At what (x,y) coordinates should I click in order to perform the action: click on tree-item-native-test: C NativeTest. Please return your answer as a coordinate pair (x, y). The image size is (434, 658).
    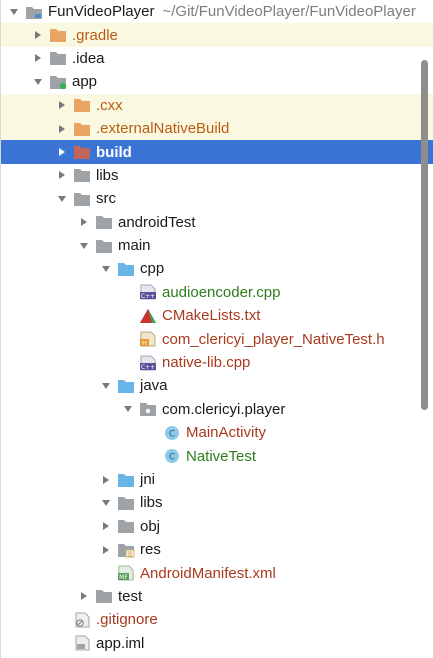
    Looking at the image, I should click on (217, 455).